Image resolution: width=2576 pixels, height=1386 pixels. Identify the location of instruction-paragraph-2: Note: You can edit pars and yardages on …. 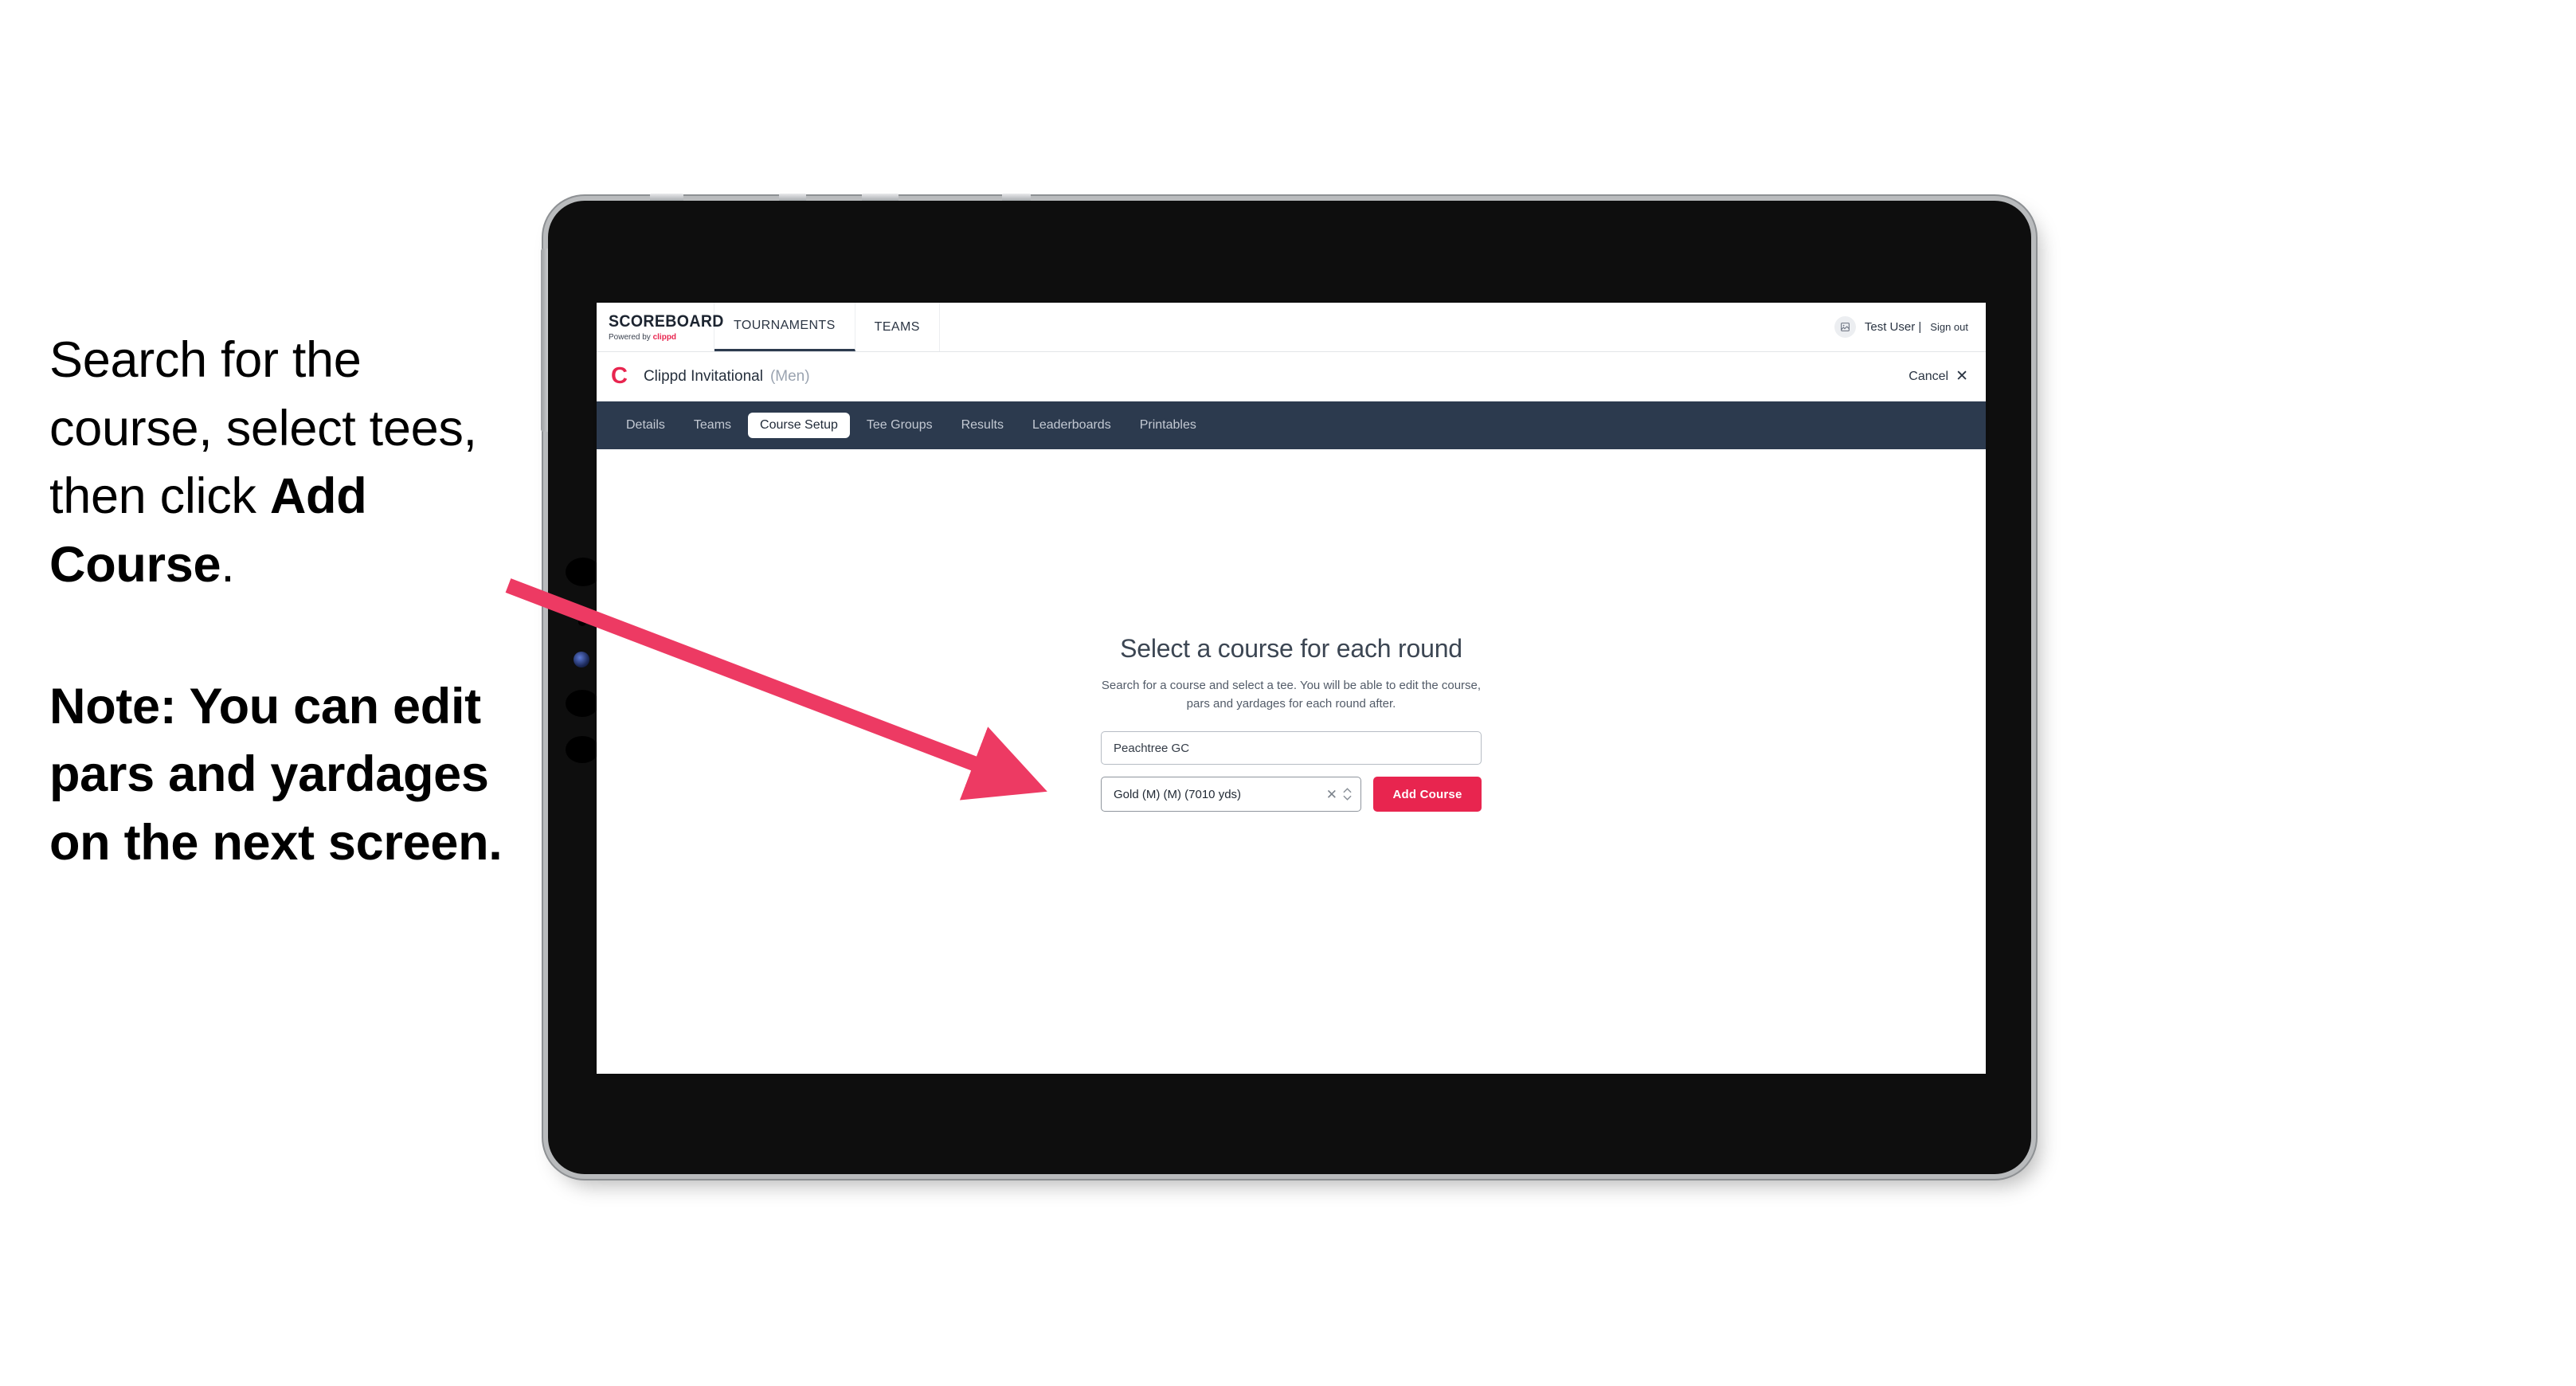
(276, 774).